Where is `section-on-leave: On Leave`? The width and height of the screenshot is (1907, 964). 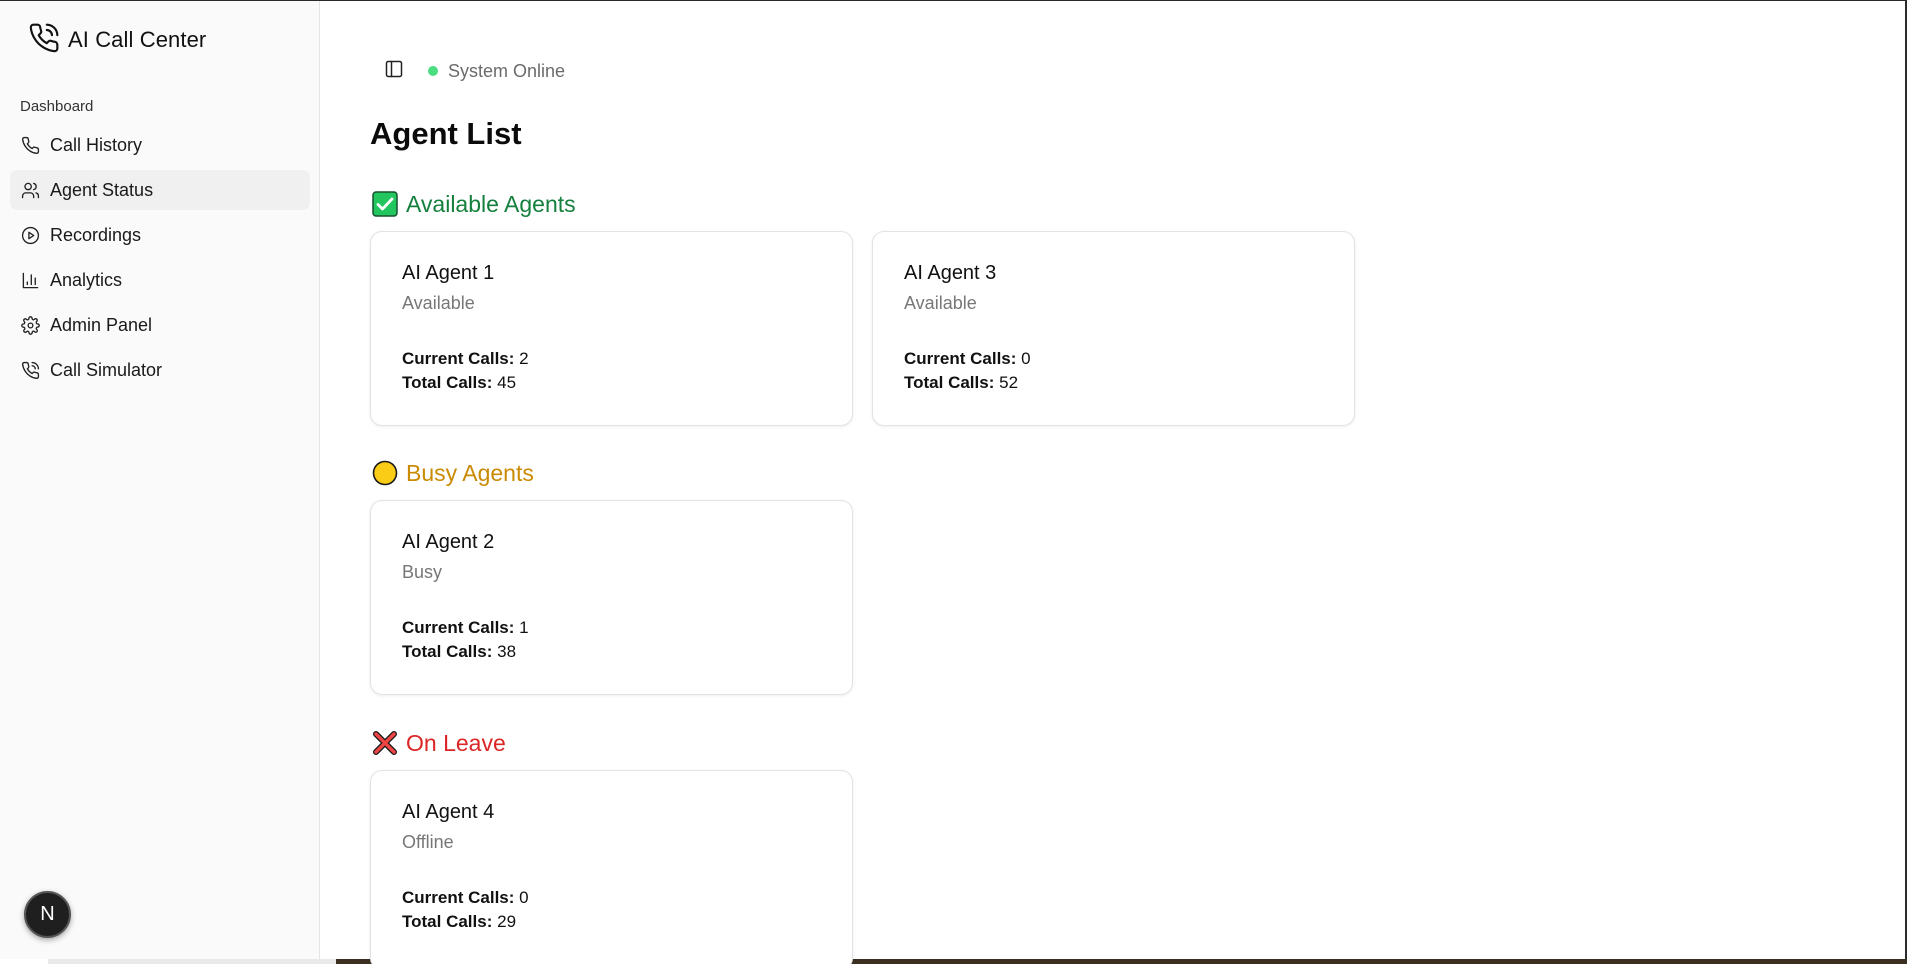 section-on-leave: On Leave is located at coordinates (439, 743).